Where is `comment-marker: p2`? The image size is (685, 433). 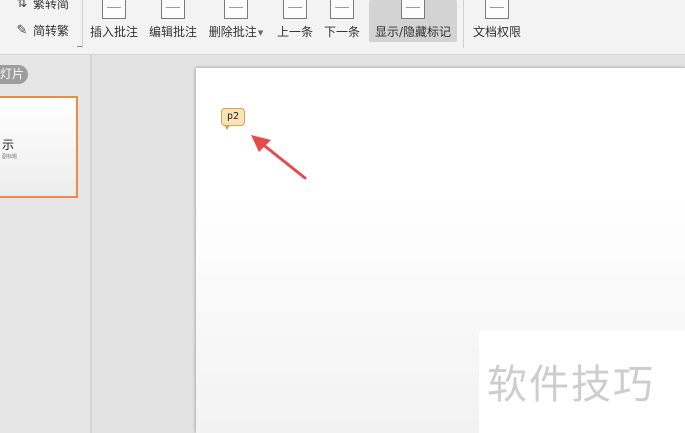 comment-marker: p2 is located at coordinates (233, 119).